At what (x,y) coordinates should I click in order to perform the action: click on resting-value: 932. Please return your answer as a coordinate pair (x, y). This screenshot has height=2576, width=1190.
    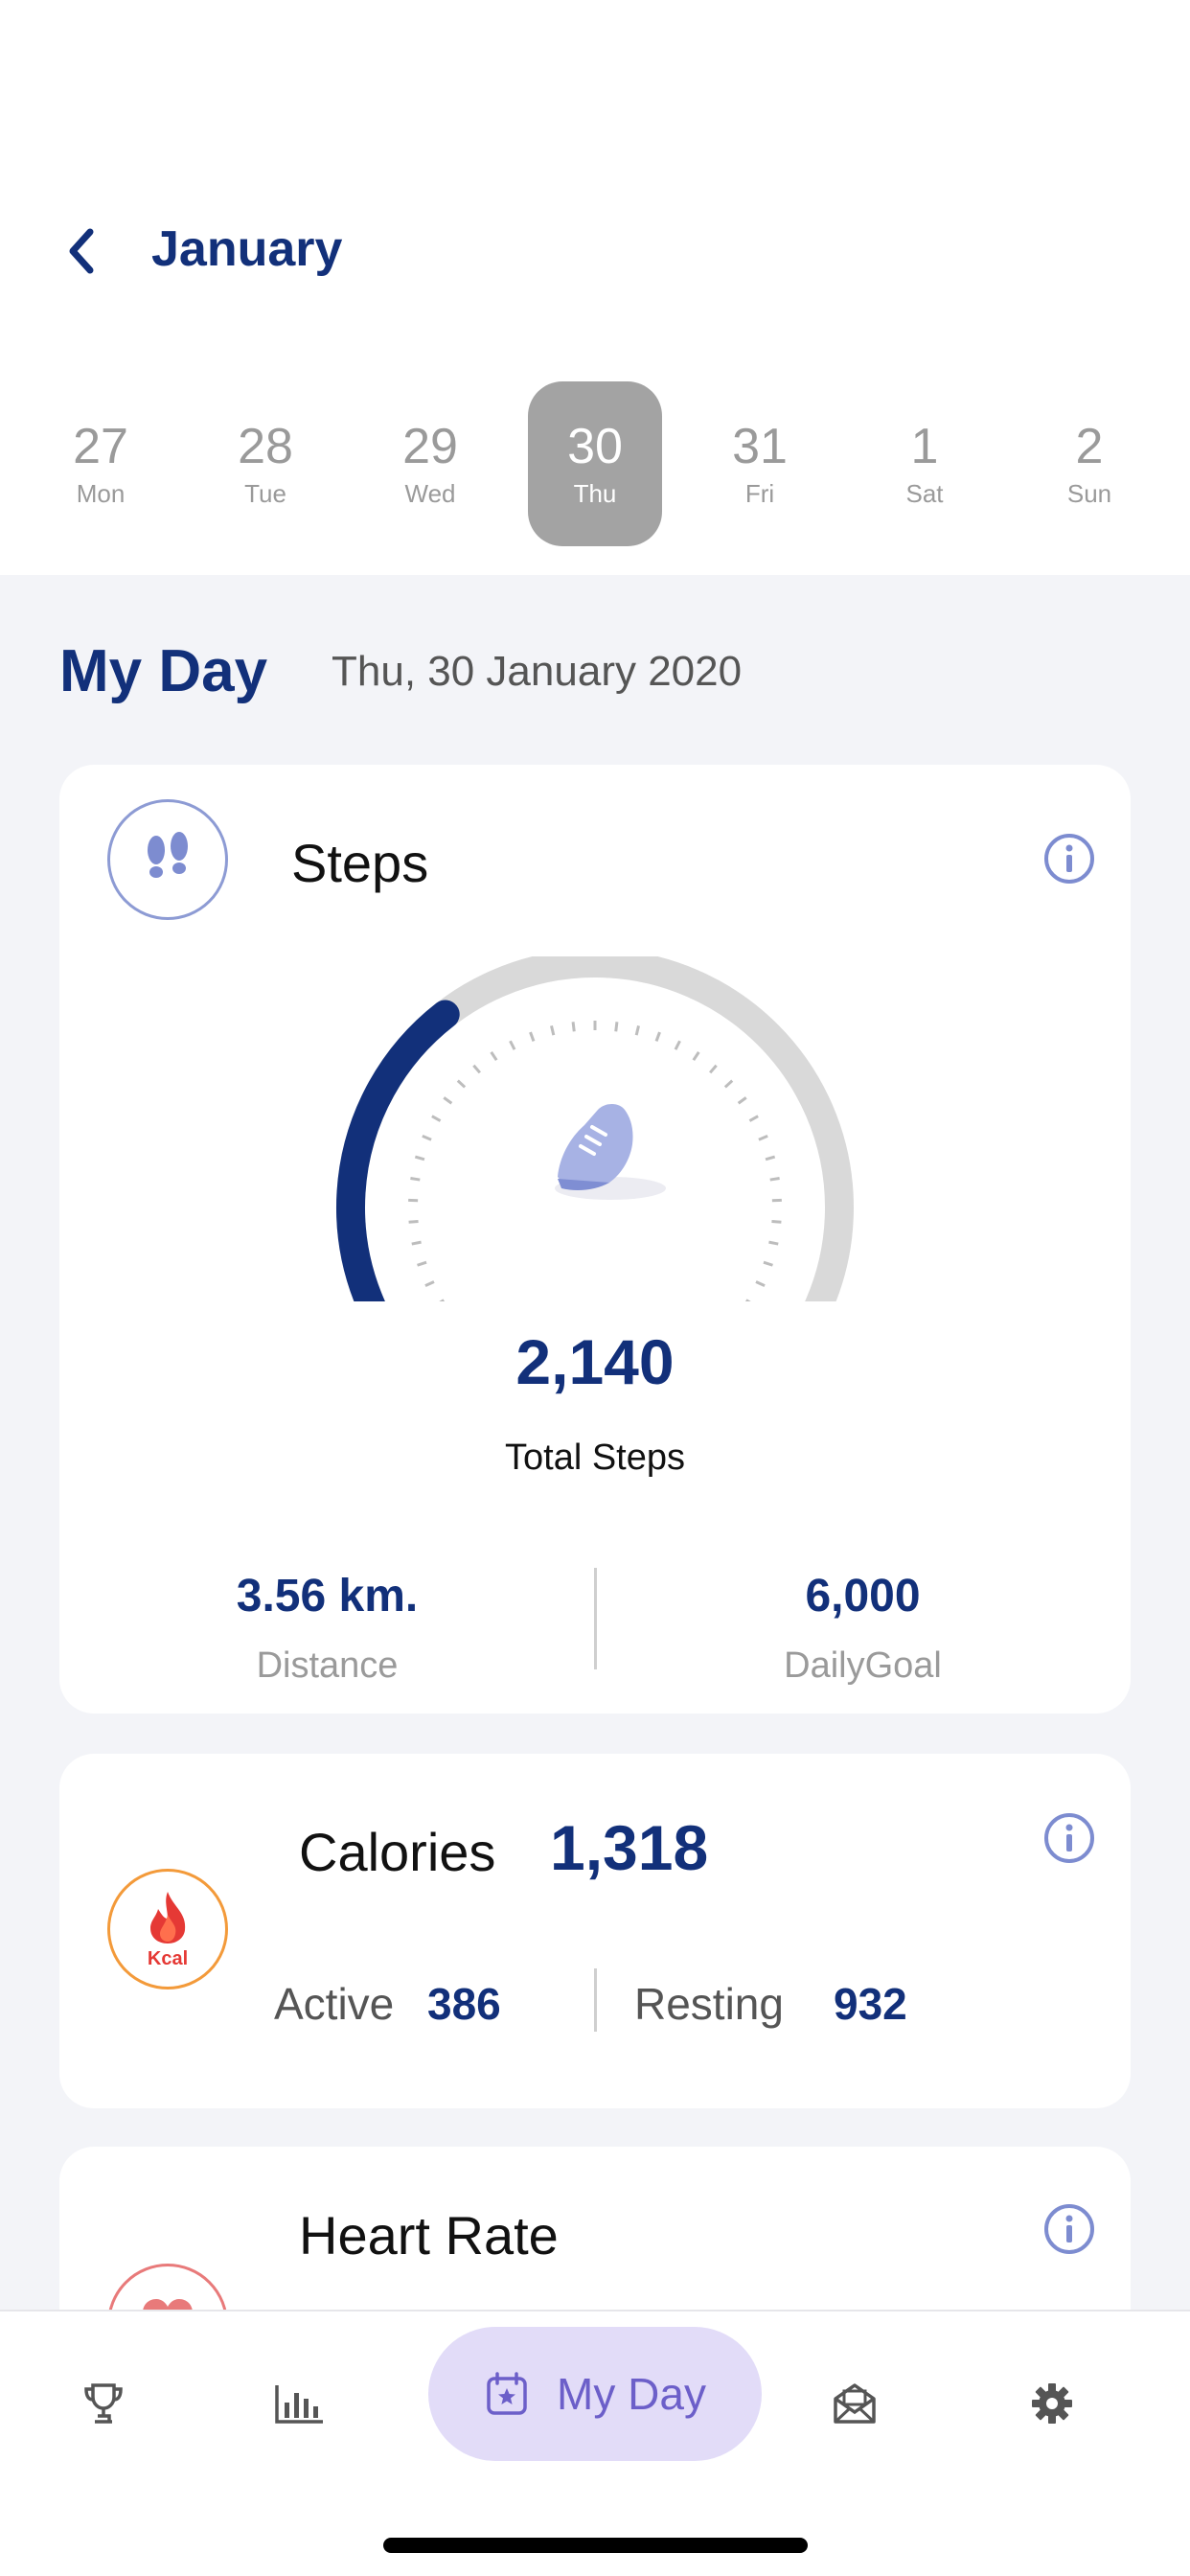
    Looking at the image, I should click on (871, 2004).